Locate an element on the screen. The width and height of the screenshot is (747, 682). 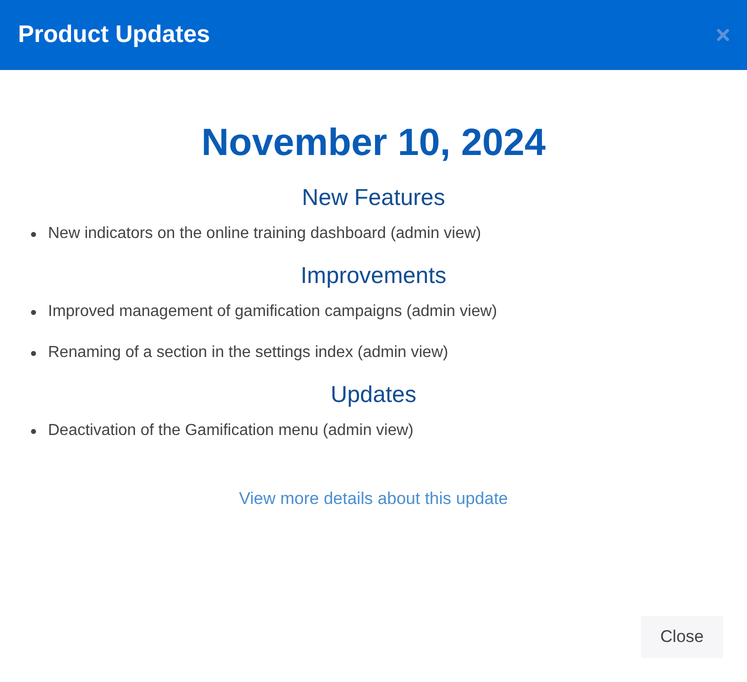
dialog-title: Product Updates is located at coordinates (114, 35).